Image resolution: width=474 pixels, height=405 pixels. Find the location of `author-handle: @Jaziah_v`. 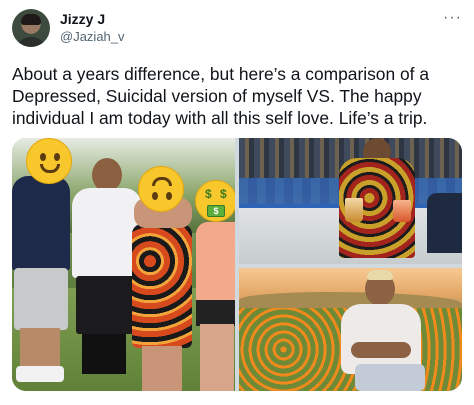

author-handle: @Jaziah_v is located at coordinates (92, 36).